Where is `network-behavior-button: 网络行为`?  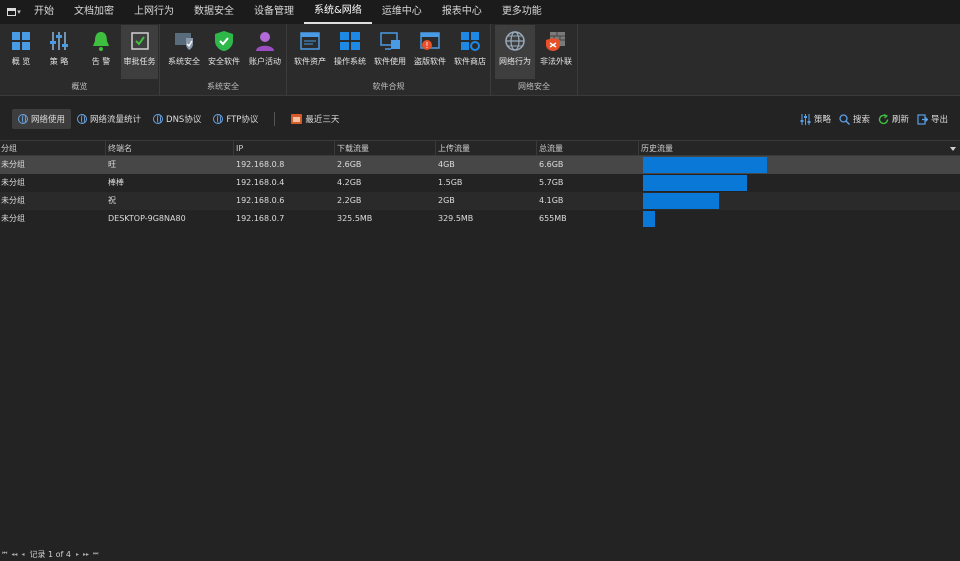 network-behavior-button: 网络行为 is located at coordinates (515, 52).